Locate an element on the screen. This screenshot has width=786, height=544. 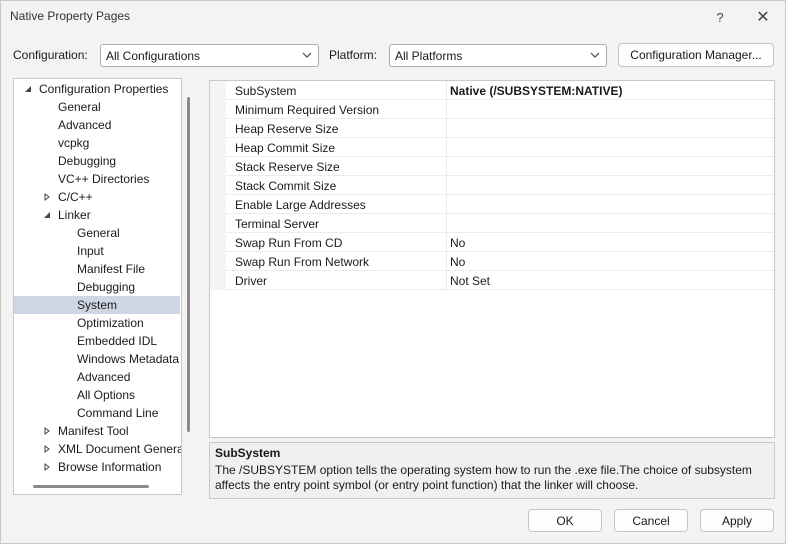
close-button: ✕ is located at coordinates (763, 17).